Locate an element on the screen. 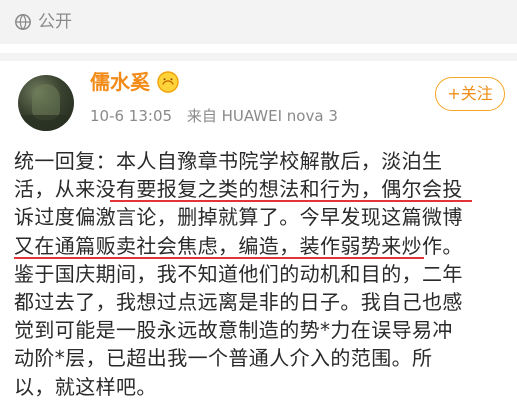  post-meta: 10-6 13:05 来自 HUAWEI nova 3 is located at coordinates (219, 116).